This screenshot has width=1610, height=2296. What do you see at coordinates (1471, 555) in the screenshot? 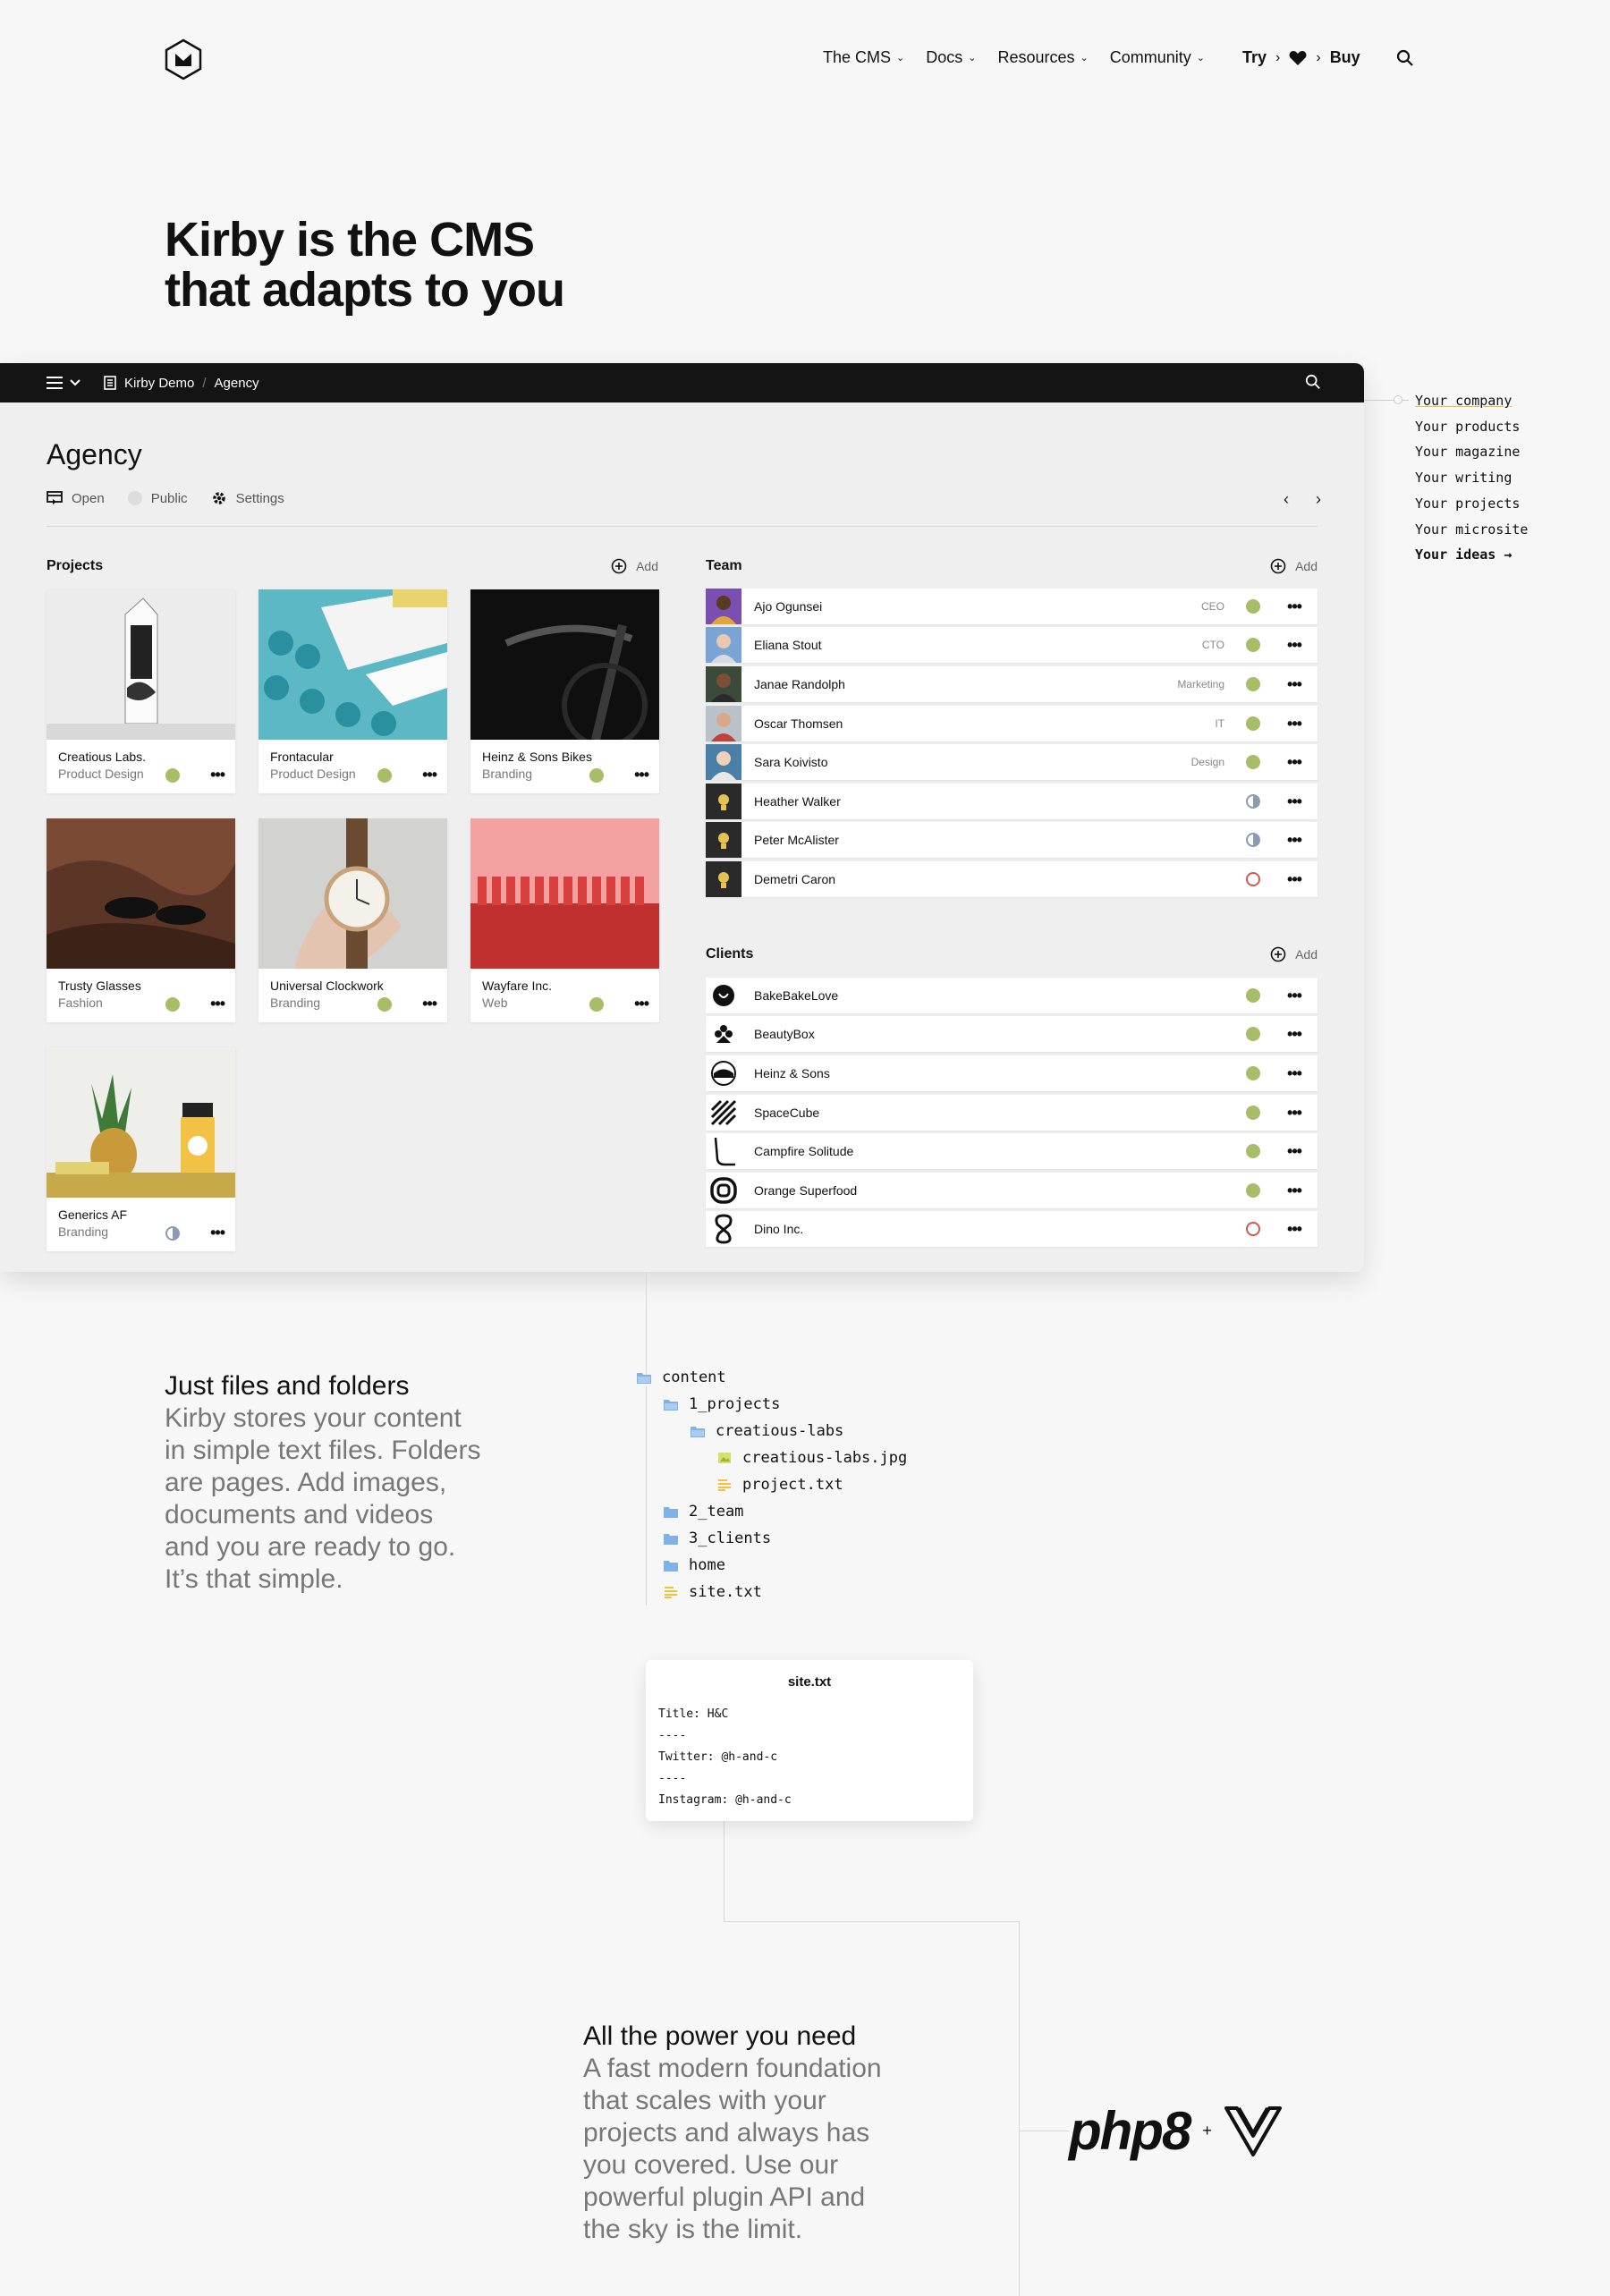
I see `use-case-item: Your ideas →` at bounding box center [1471, 555].